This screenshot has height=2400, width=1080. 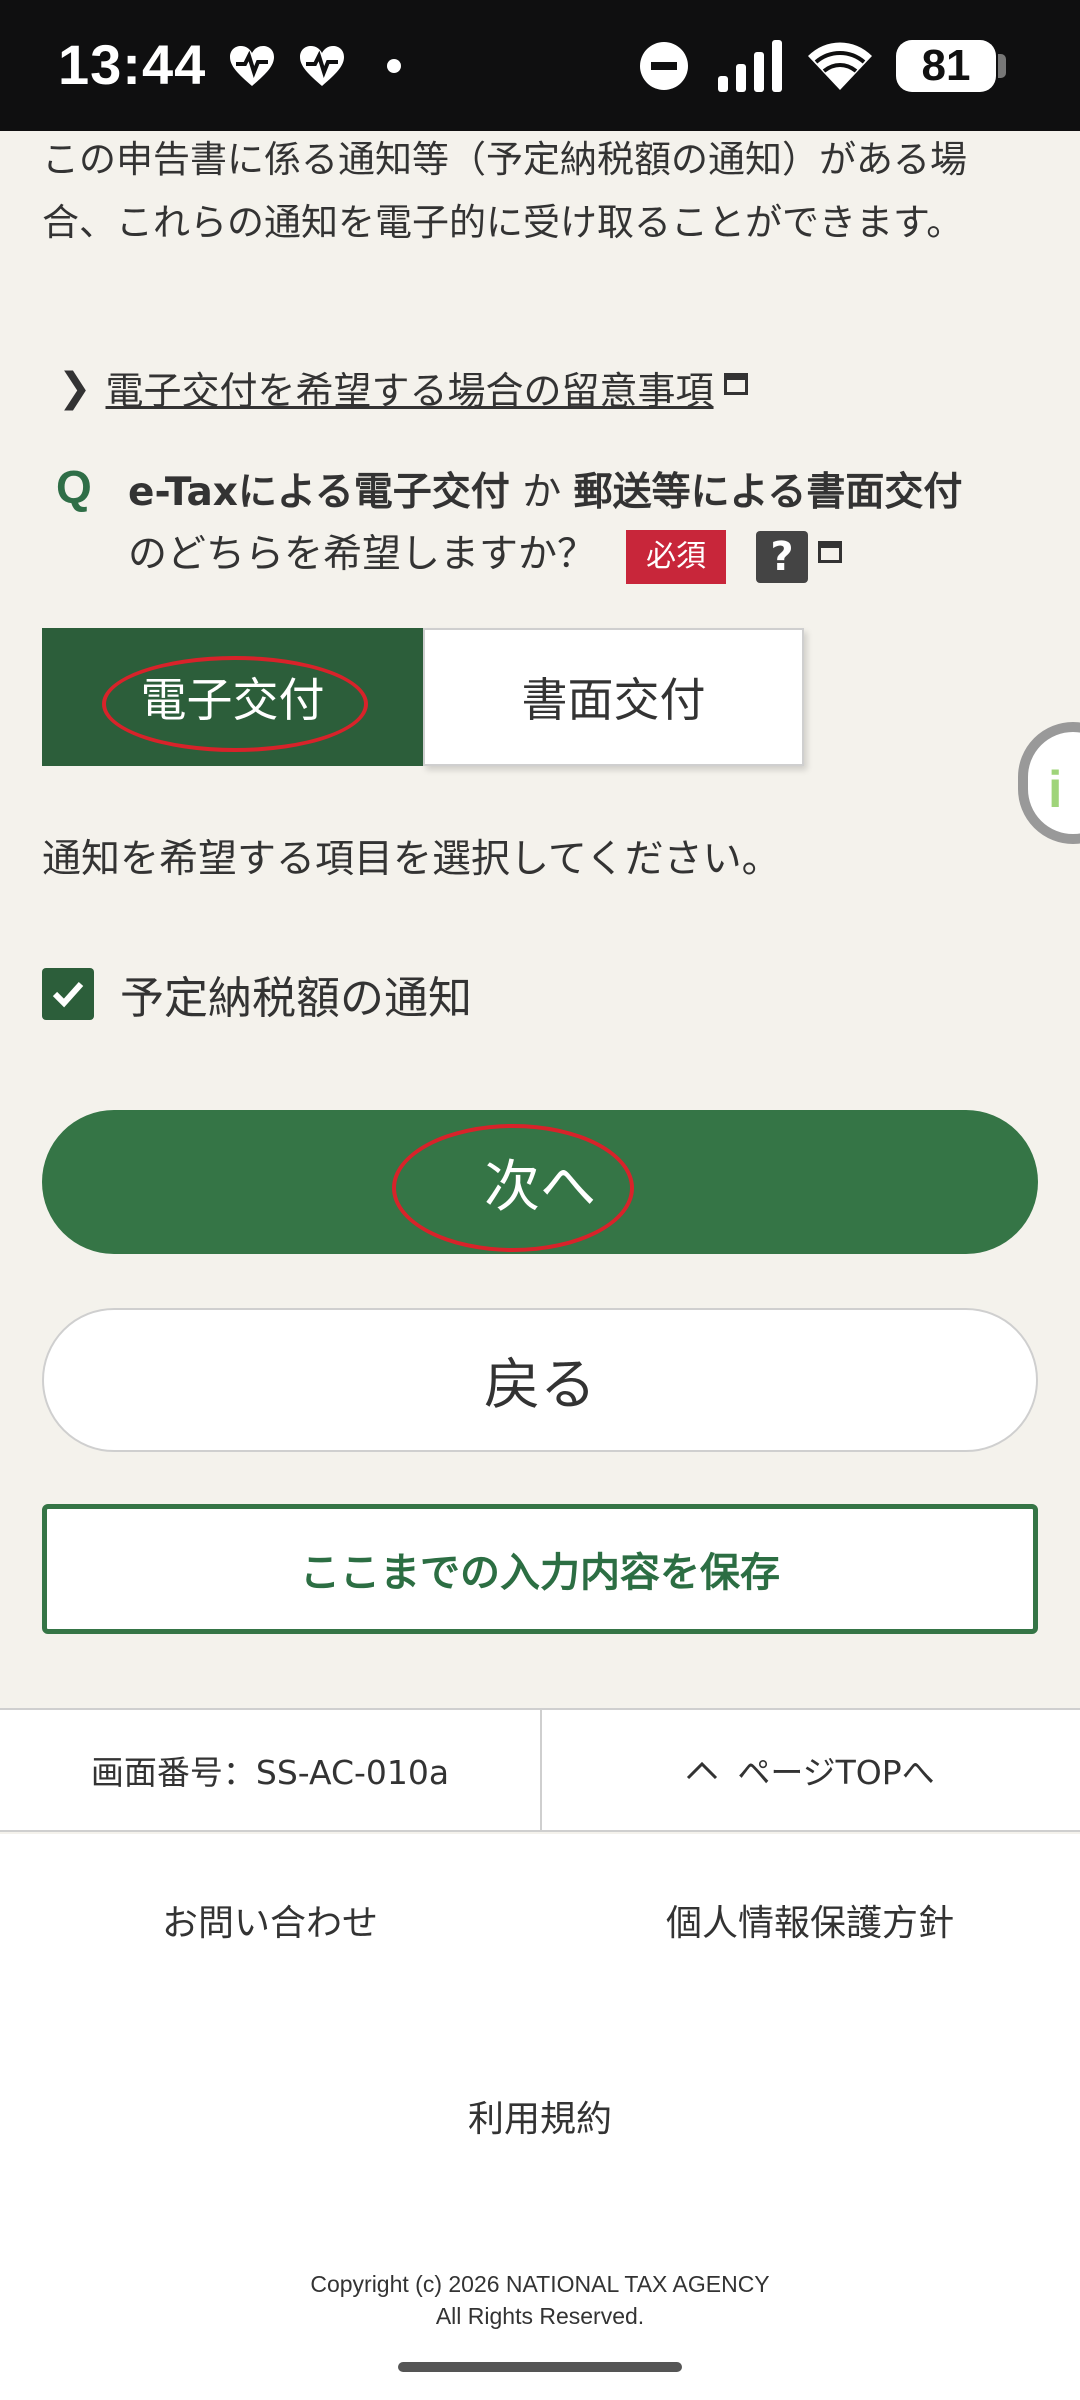 I want to click on assistant-icon: i, so click(x=1055, y=790).